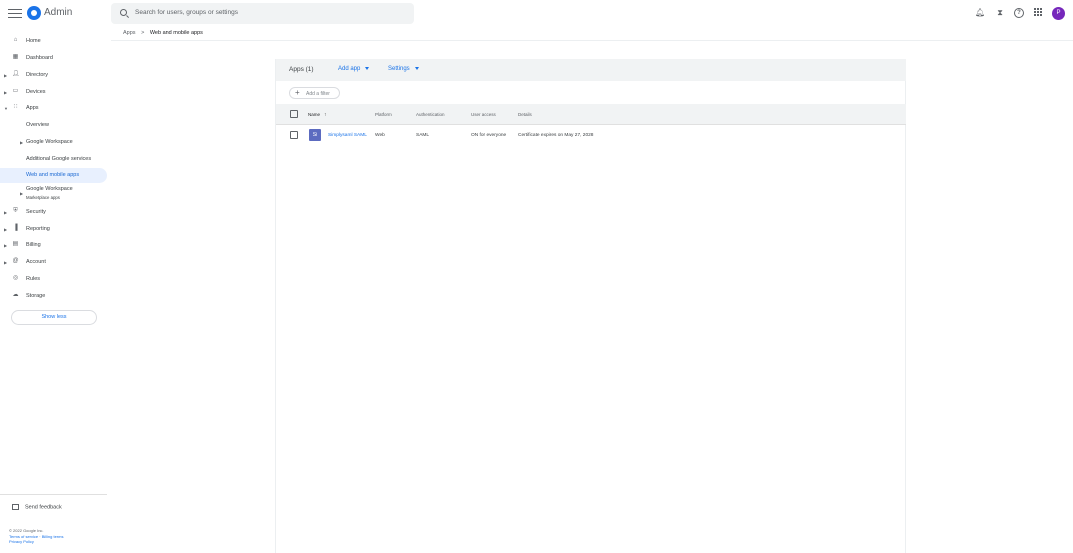  What do you see at coordinates (15, 244) in the screenshot?
I see `credit-card-icon: ▤` at bounding box center [15, 244].